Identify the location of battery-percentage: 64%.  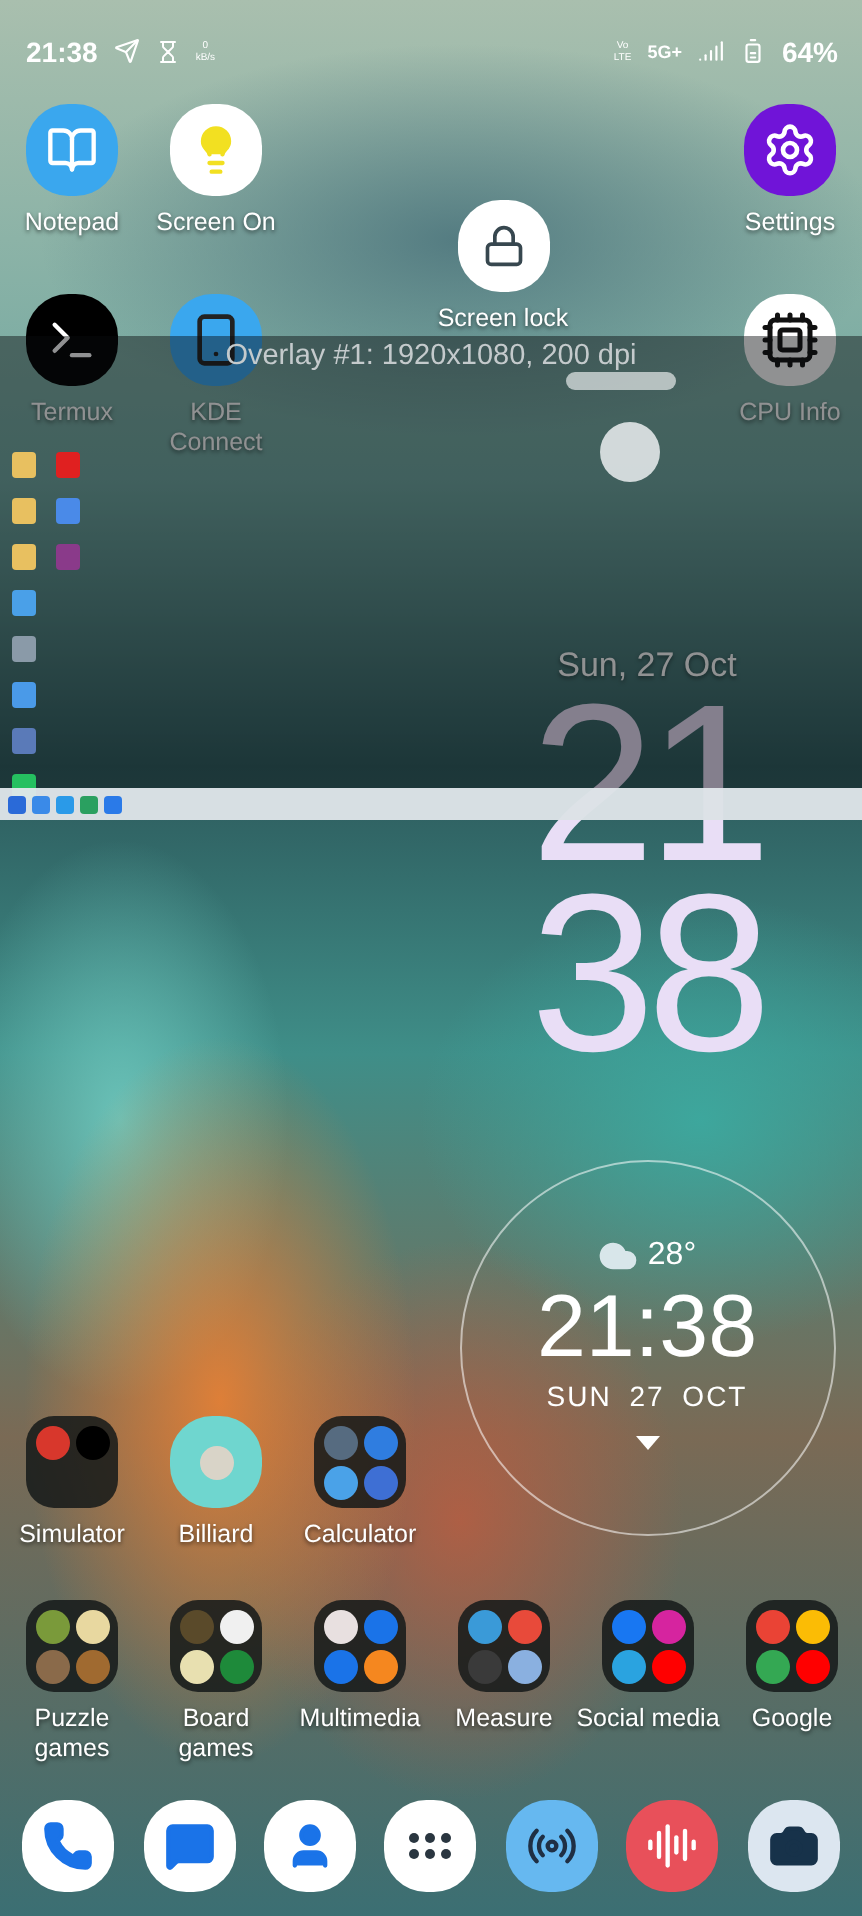
(809, 51).